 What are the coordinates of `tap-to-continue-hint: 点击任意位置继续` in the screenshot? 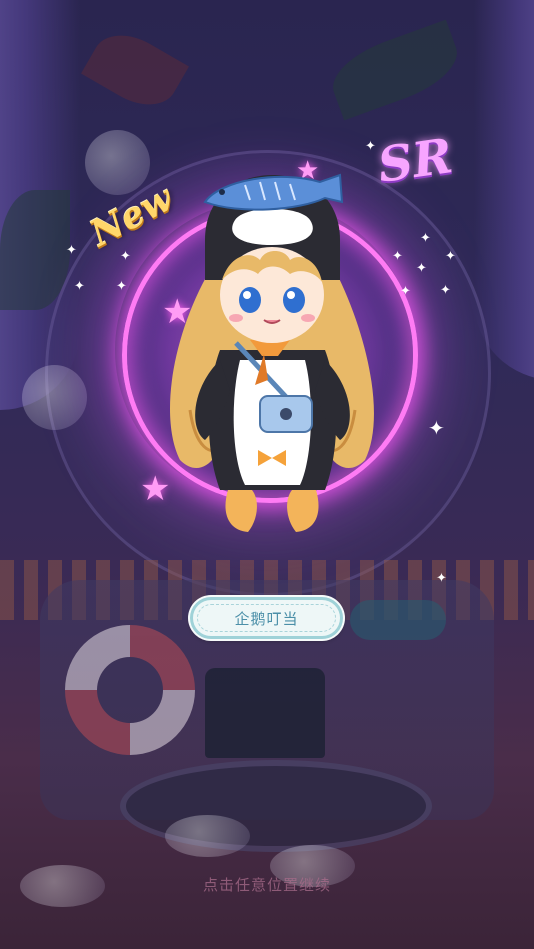 It's located at (267, 884).